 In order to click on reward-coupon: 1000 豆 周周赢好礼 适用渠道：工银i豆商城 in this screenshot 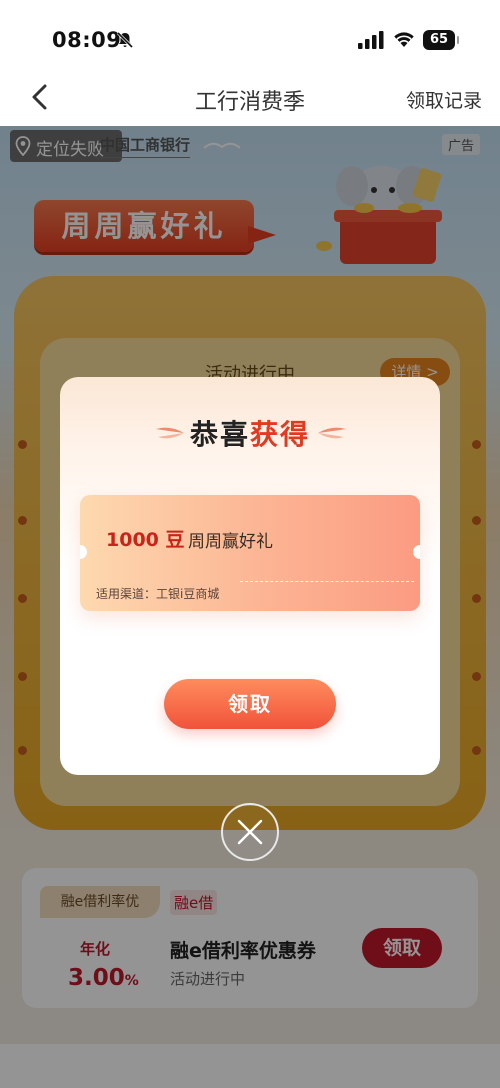, I will do `click(250, 553)`.